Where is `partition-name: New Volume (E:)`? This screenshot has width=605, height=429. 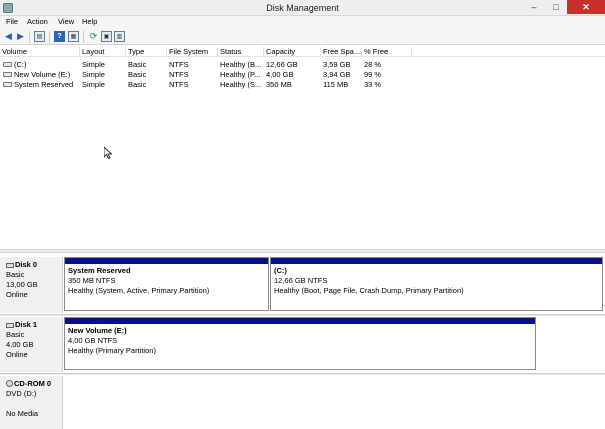
partition-name: New Volume (E:) is located at coordinates (97, 330).